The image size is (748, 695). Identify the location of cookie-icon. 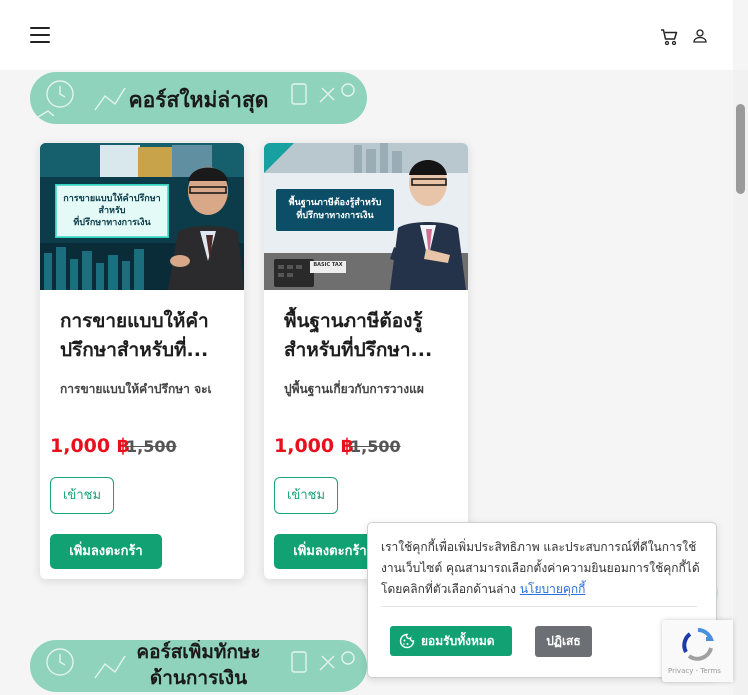
(407, 641).